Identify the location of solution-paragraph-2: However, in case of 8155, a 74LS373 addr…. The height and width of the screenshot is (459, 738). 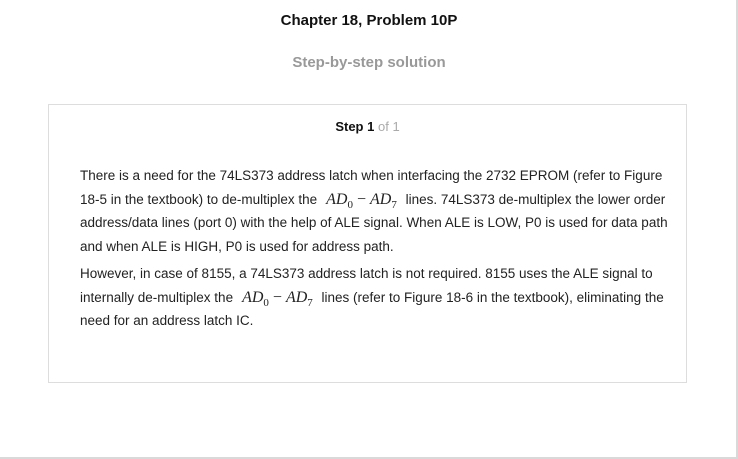
(375, 297).